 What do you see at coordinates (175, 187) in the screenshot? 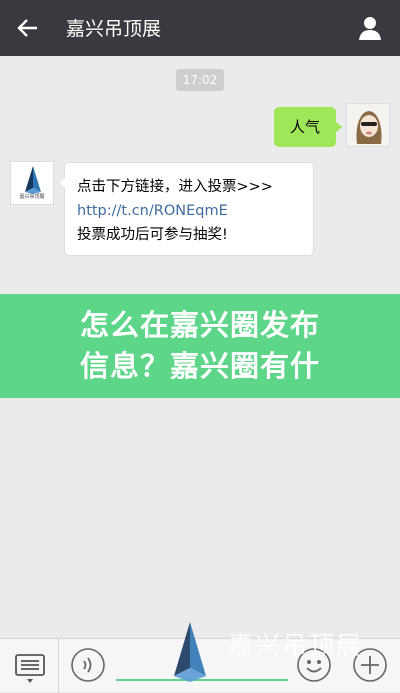
I see `message-line-1: 点击下方链接，进入投票>>>` at bounding box center [175, 187].